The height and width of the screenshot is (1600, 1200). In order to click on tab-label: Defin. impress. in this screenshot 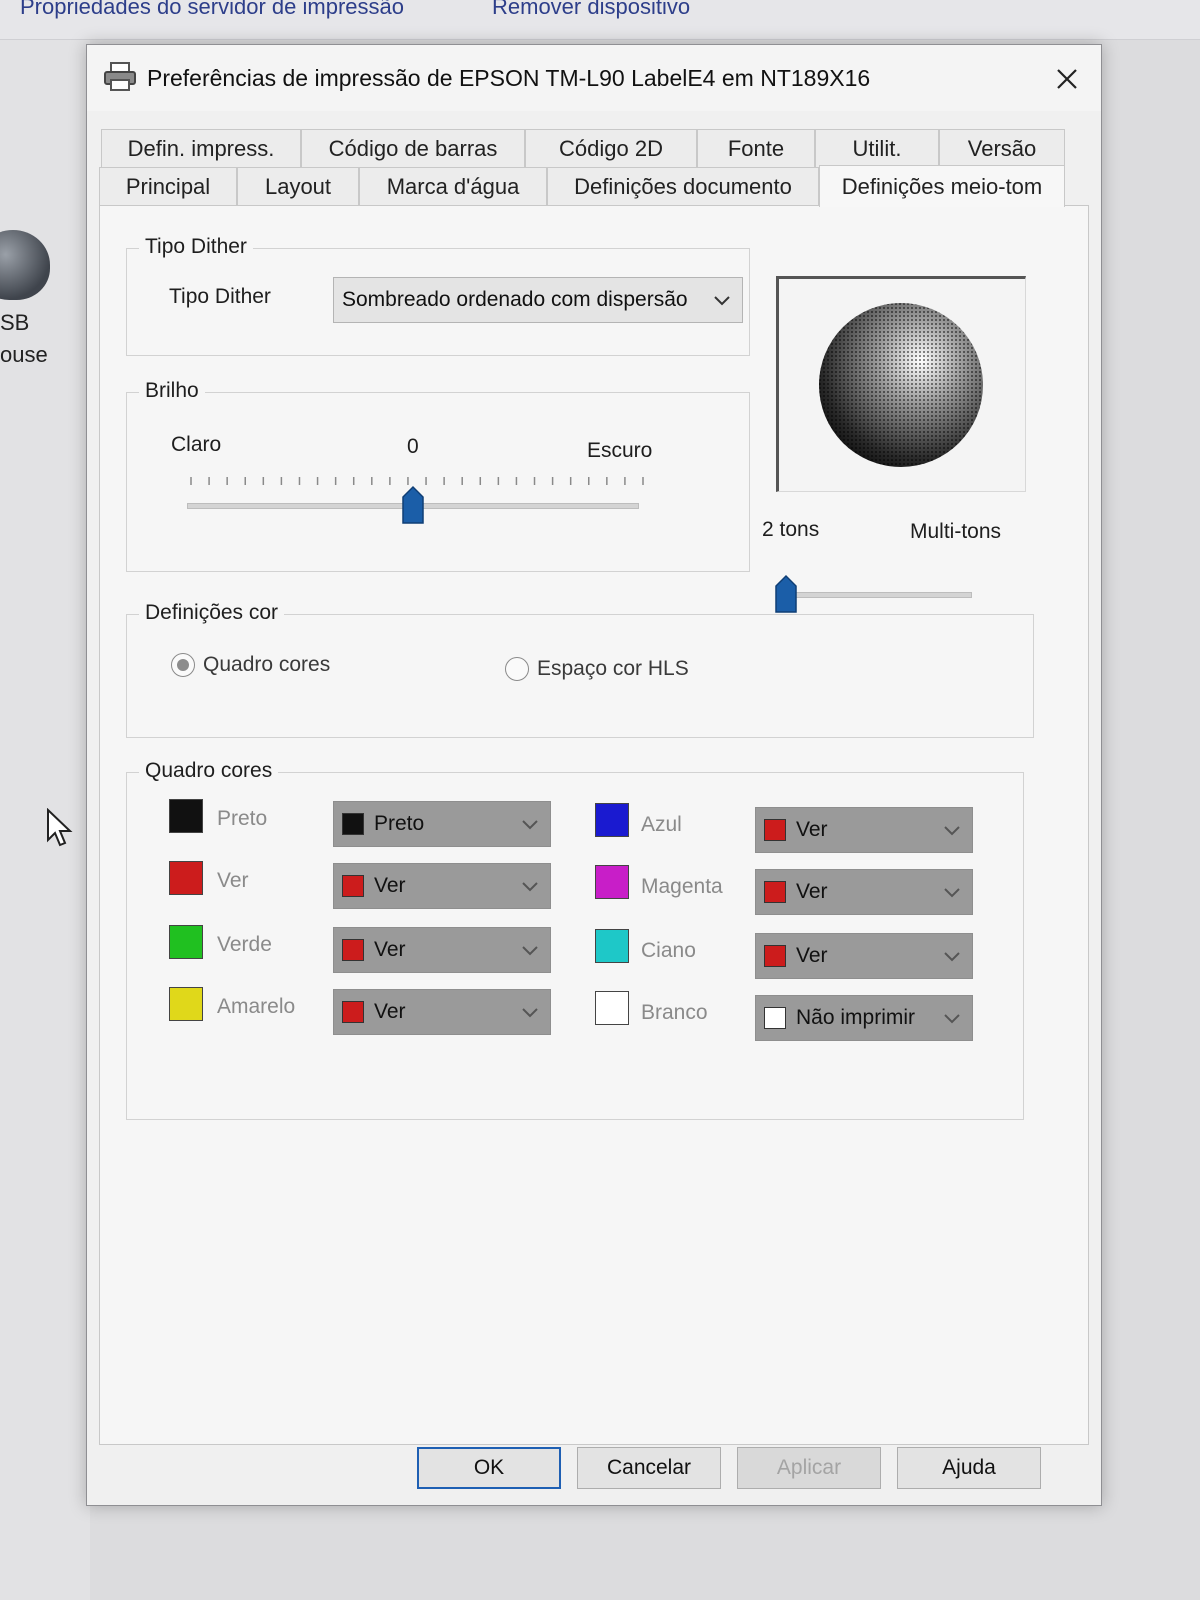, I will do `click(201, 148)`.